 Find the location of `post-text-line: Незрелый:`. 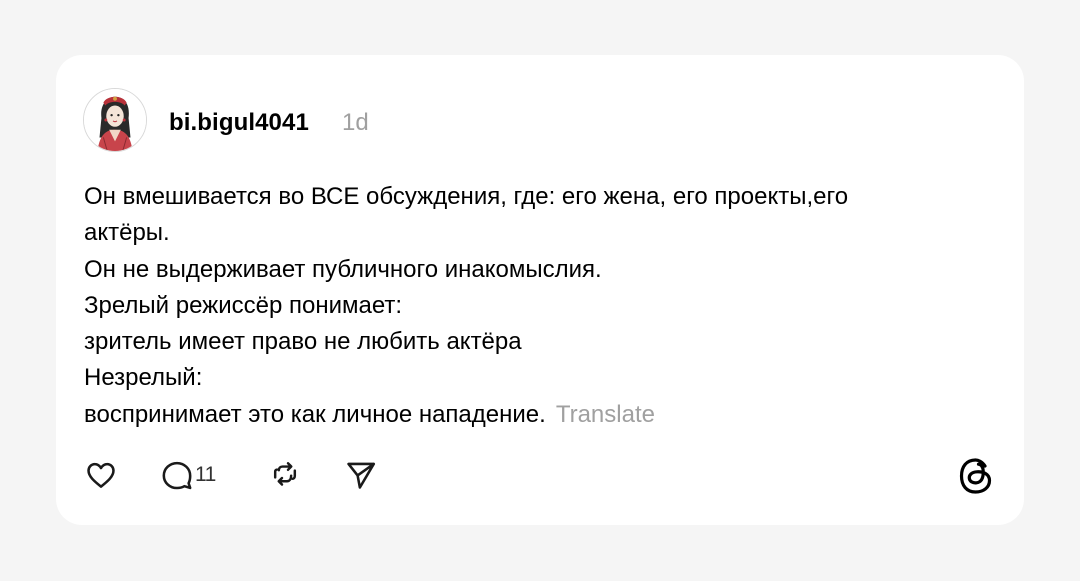

post-text-line: Незрелый: is located at coordinates (143, 378).